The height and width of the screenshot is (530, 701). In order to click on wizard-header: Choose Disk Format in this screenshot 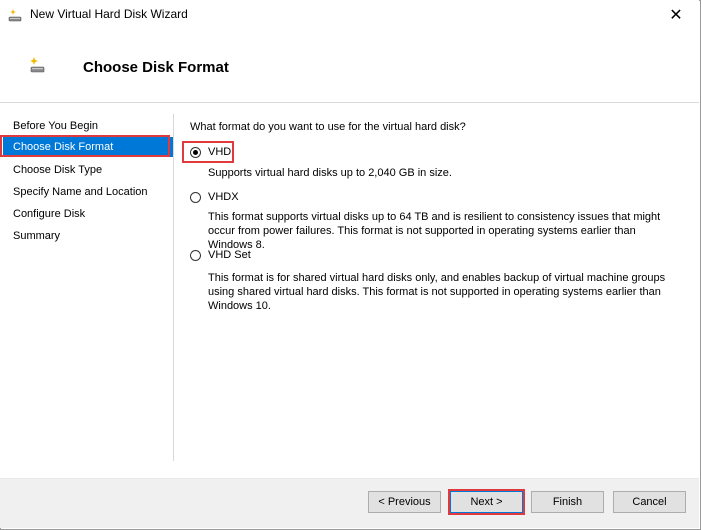, I will do `click(349, 66)`.